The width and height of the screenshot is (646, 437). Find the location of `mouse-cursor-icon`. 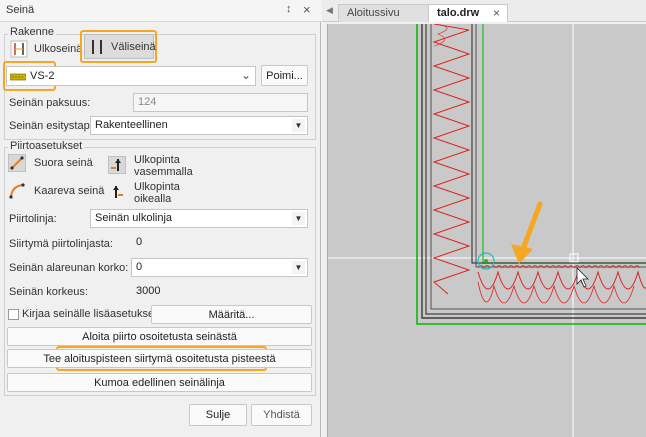

mouse-cursor-icon is located at coordinates (582, 277).